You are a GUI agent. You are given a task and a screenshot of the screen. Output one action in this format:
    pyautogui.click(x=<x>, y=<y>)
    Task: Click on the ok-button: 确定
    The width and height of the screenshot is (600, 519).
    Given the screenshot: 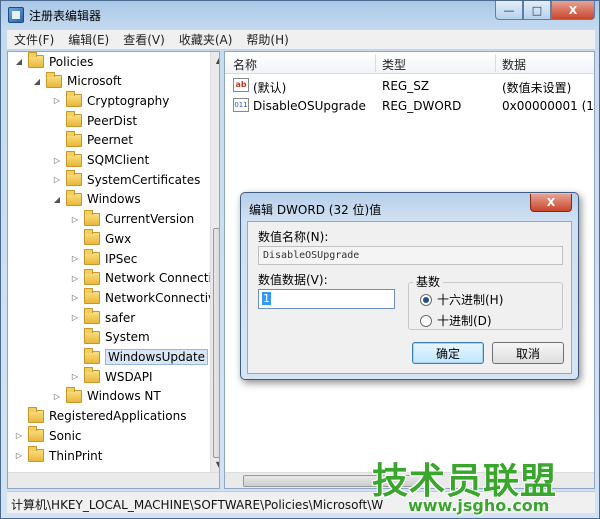 What is the action you would take?
    pyautogui.click(x=448, y=353)
    